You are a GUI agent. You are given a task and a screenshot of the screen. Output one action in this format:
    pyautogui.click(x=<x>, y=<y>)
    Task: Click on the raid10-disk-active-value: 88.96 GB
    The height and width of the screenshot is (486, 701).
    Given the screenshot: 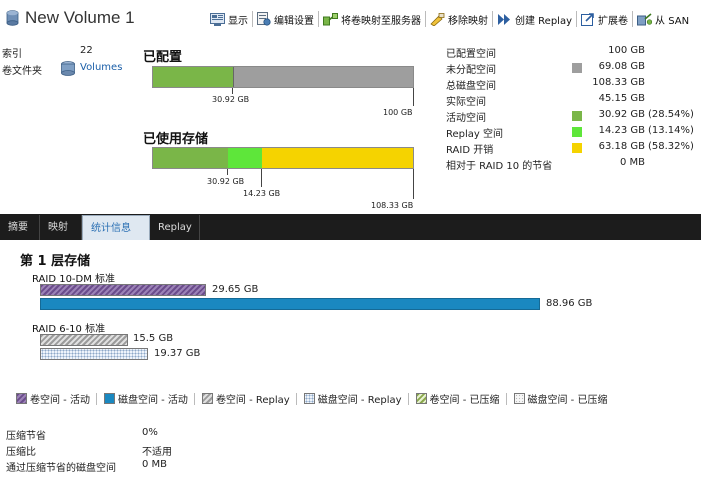 What is the action you would take?
    pyautogui.click(x=569, y=303)
    